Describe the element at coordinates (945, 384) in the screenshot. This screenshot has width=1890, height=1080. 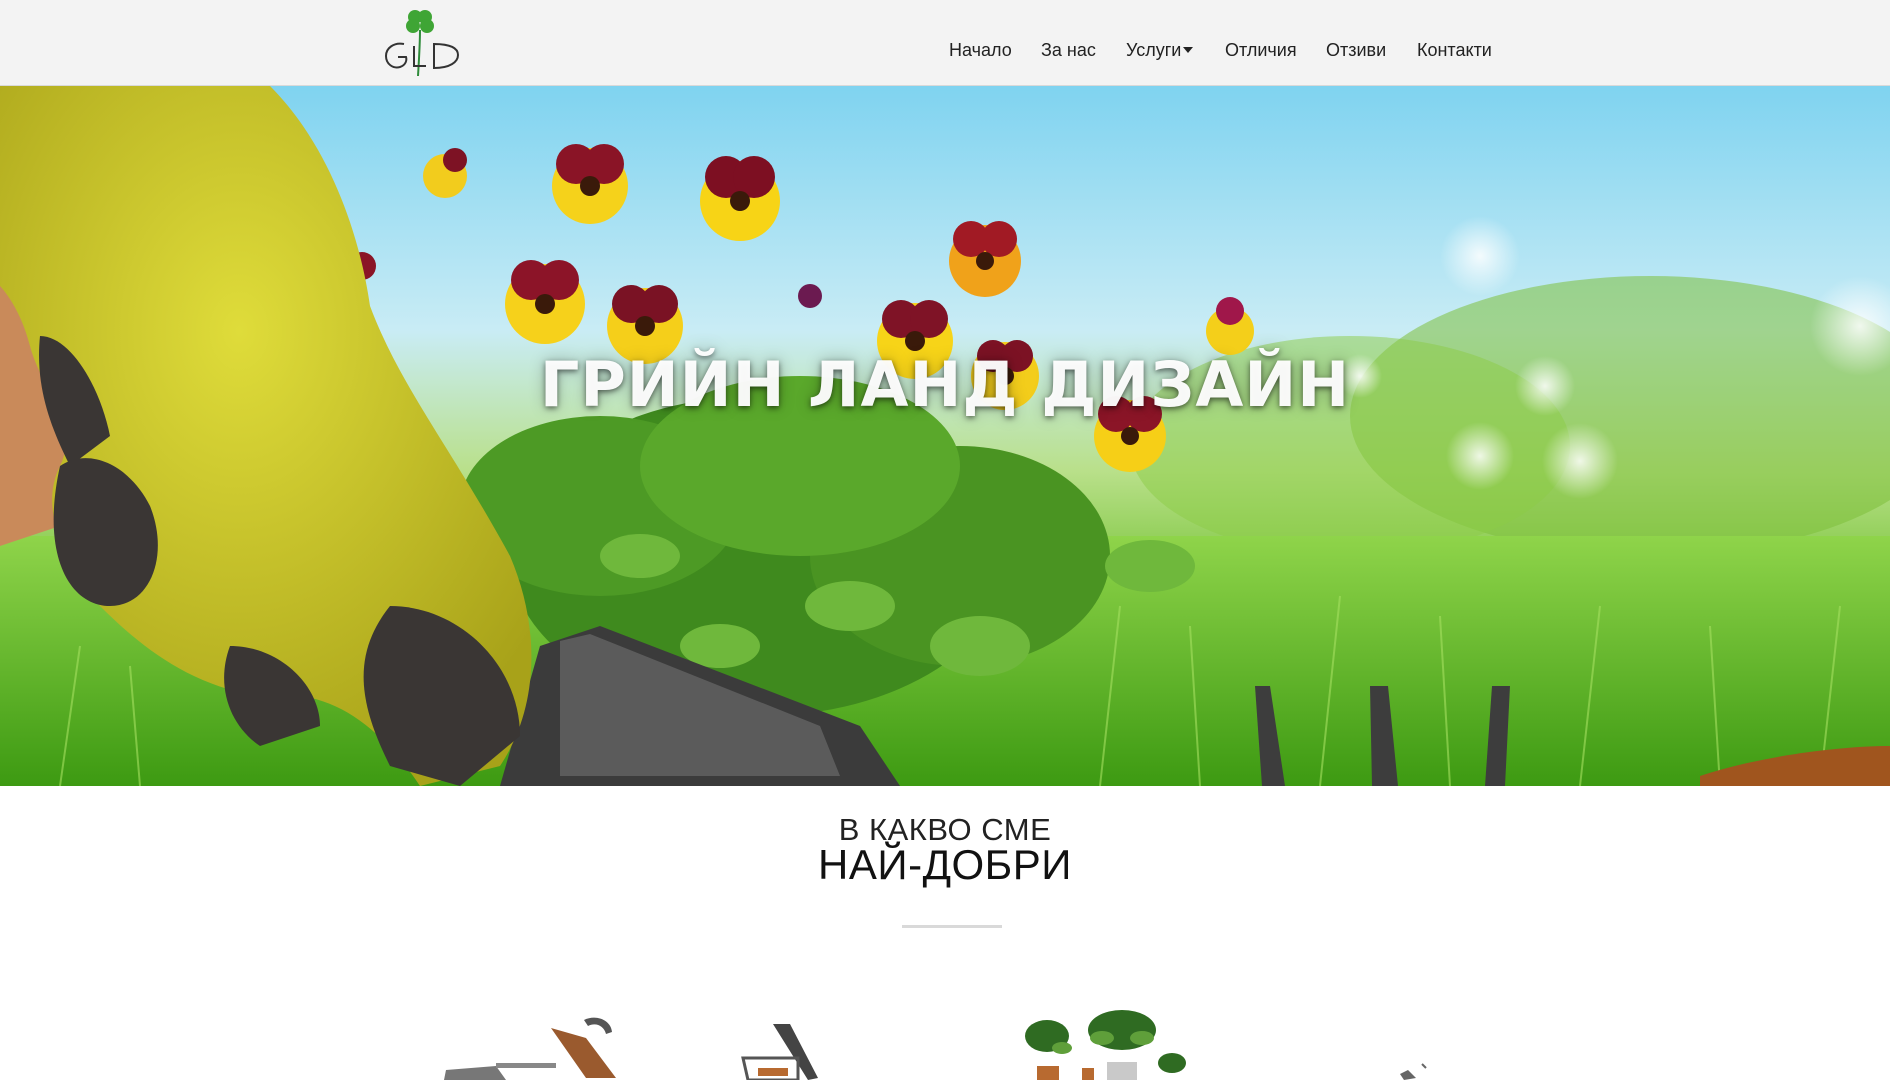
I see `hero-title: ГРИЙН ЛАНД ДИЗАЙН` at that location.